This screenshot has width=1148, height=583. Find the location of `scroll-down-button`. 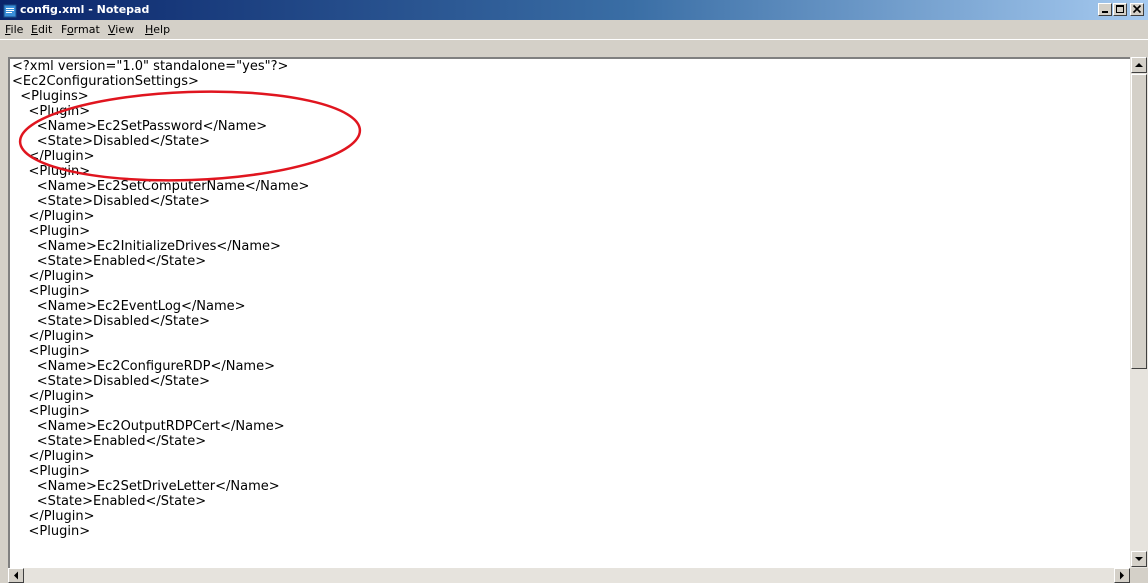

scroll-down-button is located at coordinates (1139, 559).